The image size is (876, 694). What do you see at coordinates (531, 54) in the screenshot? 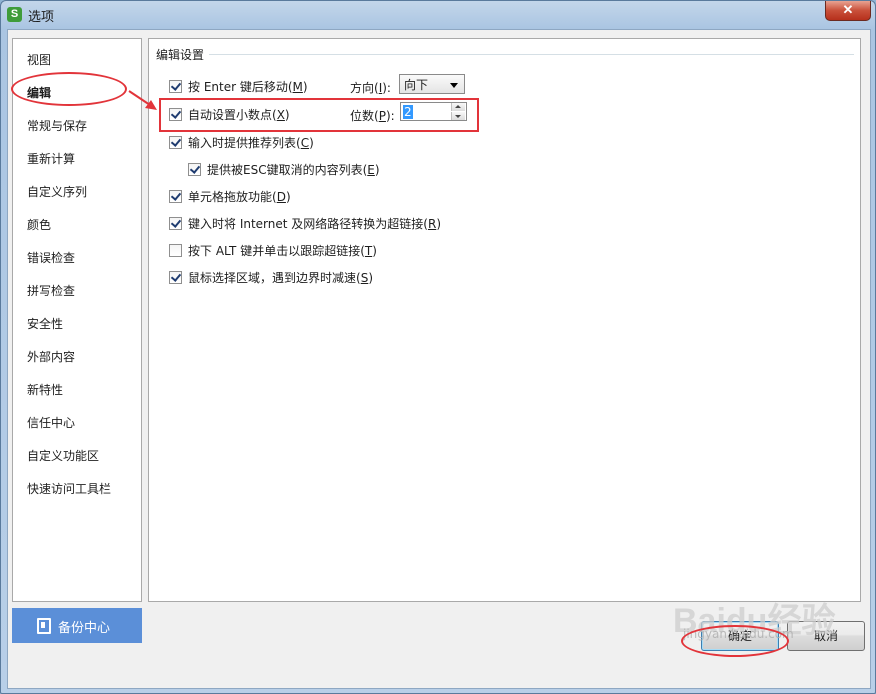
I see `group-divider` at bounding box center [531, 54].